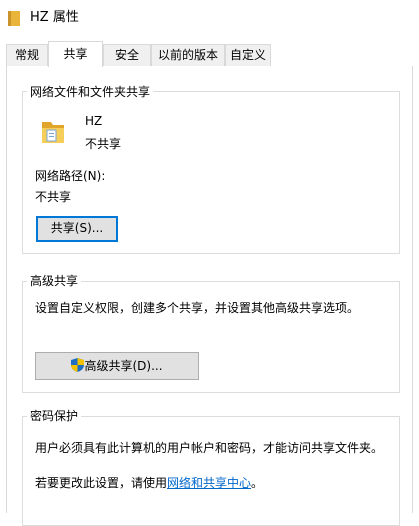  Describe the element at coordinates (54, 281) in the screenshot. I see `advanced-sharing-title: 高级共享` at that location.